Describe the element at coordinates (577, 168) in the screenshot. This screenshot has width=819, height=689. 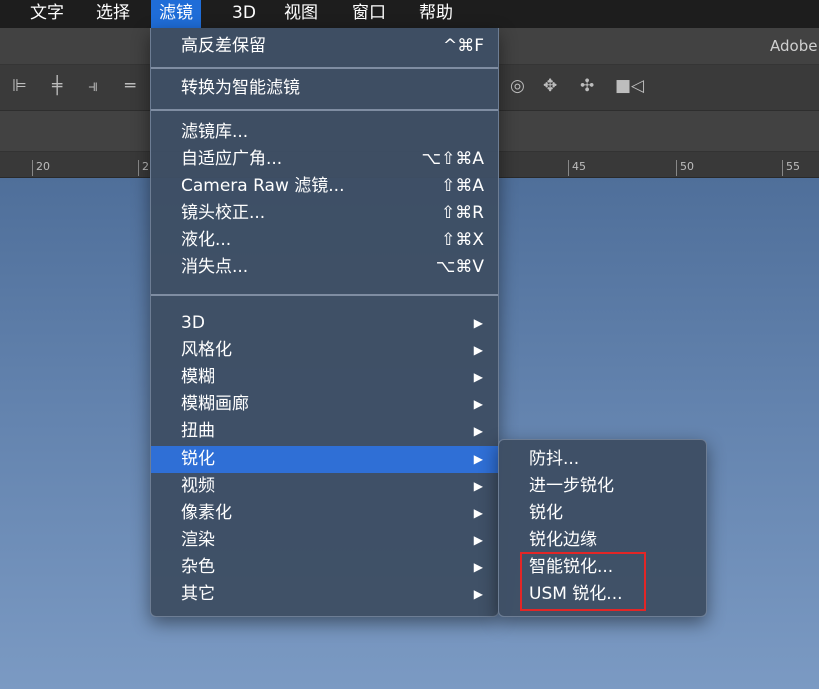
I see `ruler-label: 45` at that location.